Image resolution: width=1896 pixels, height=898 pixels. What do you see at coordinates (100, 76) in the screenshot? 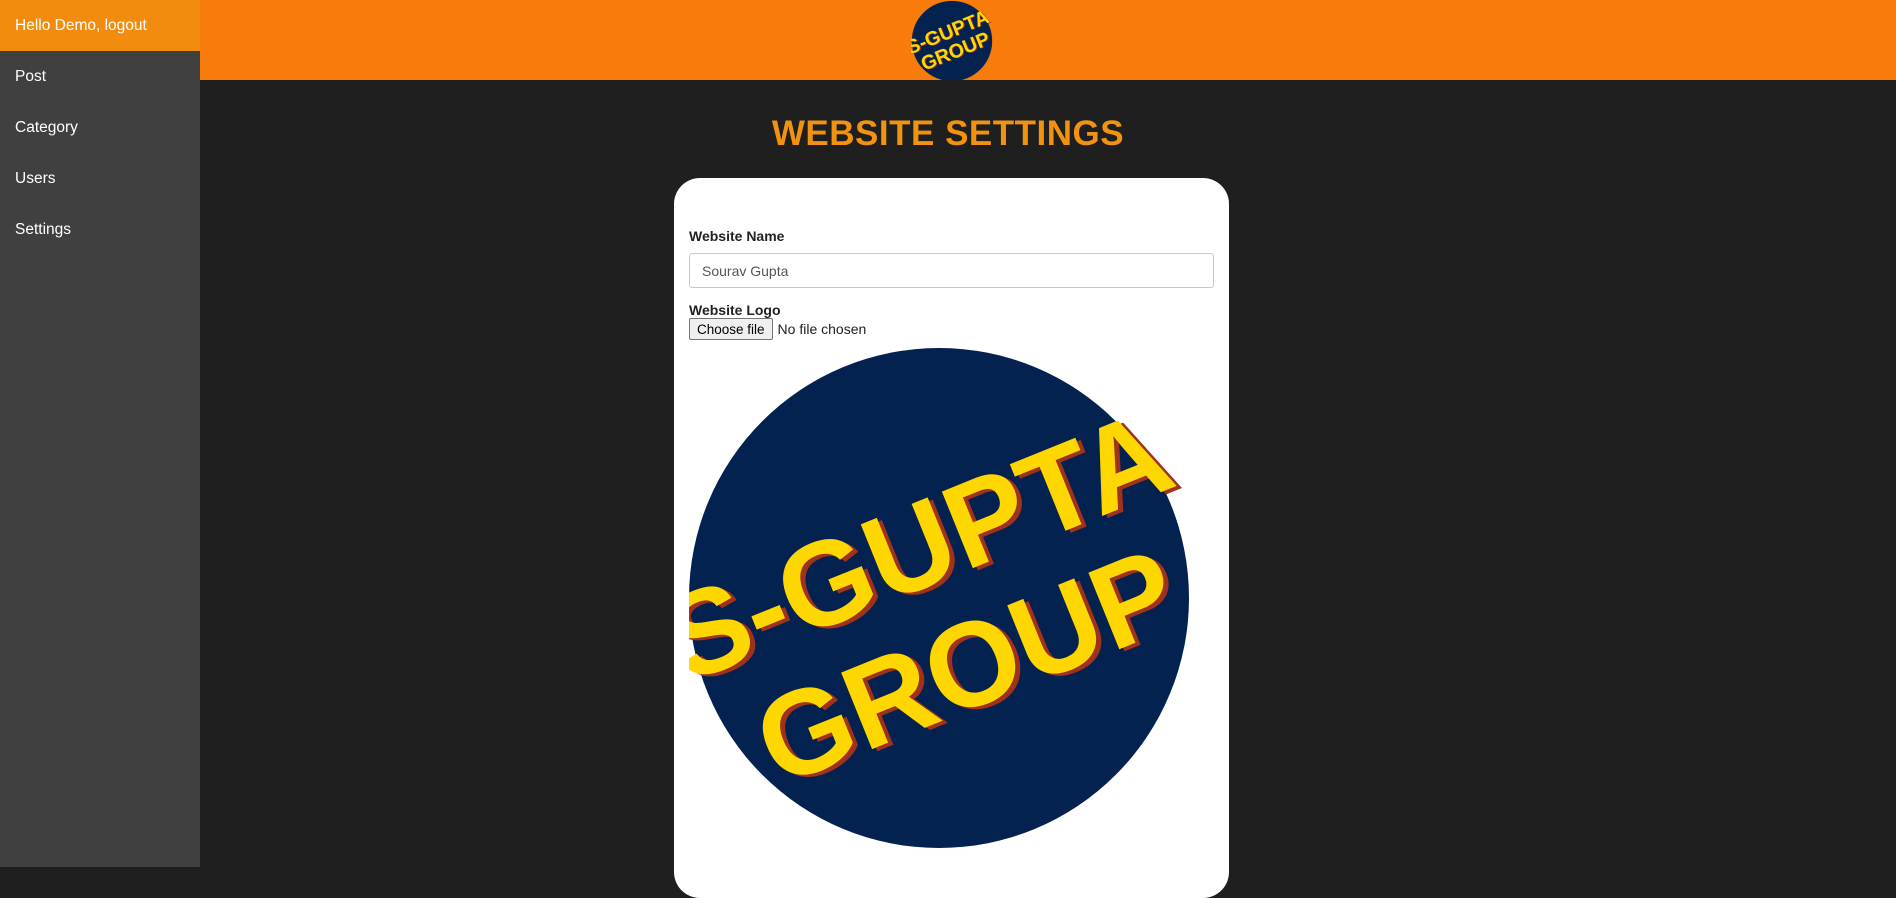
I see `sidebar-item-post: Post` at bounding box center [100, 76].